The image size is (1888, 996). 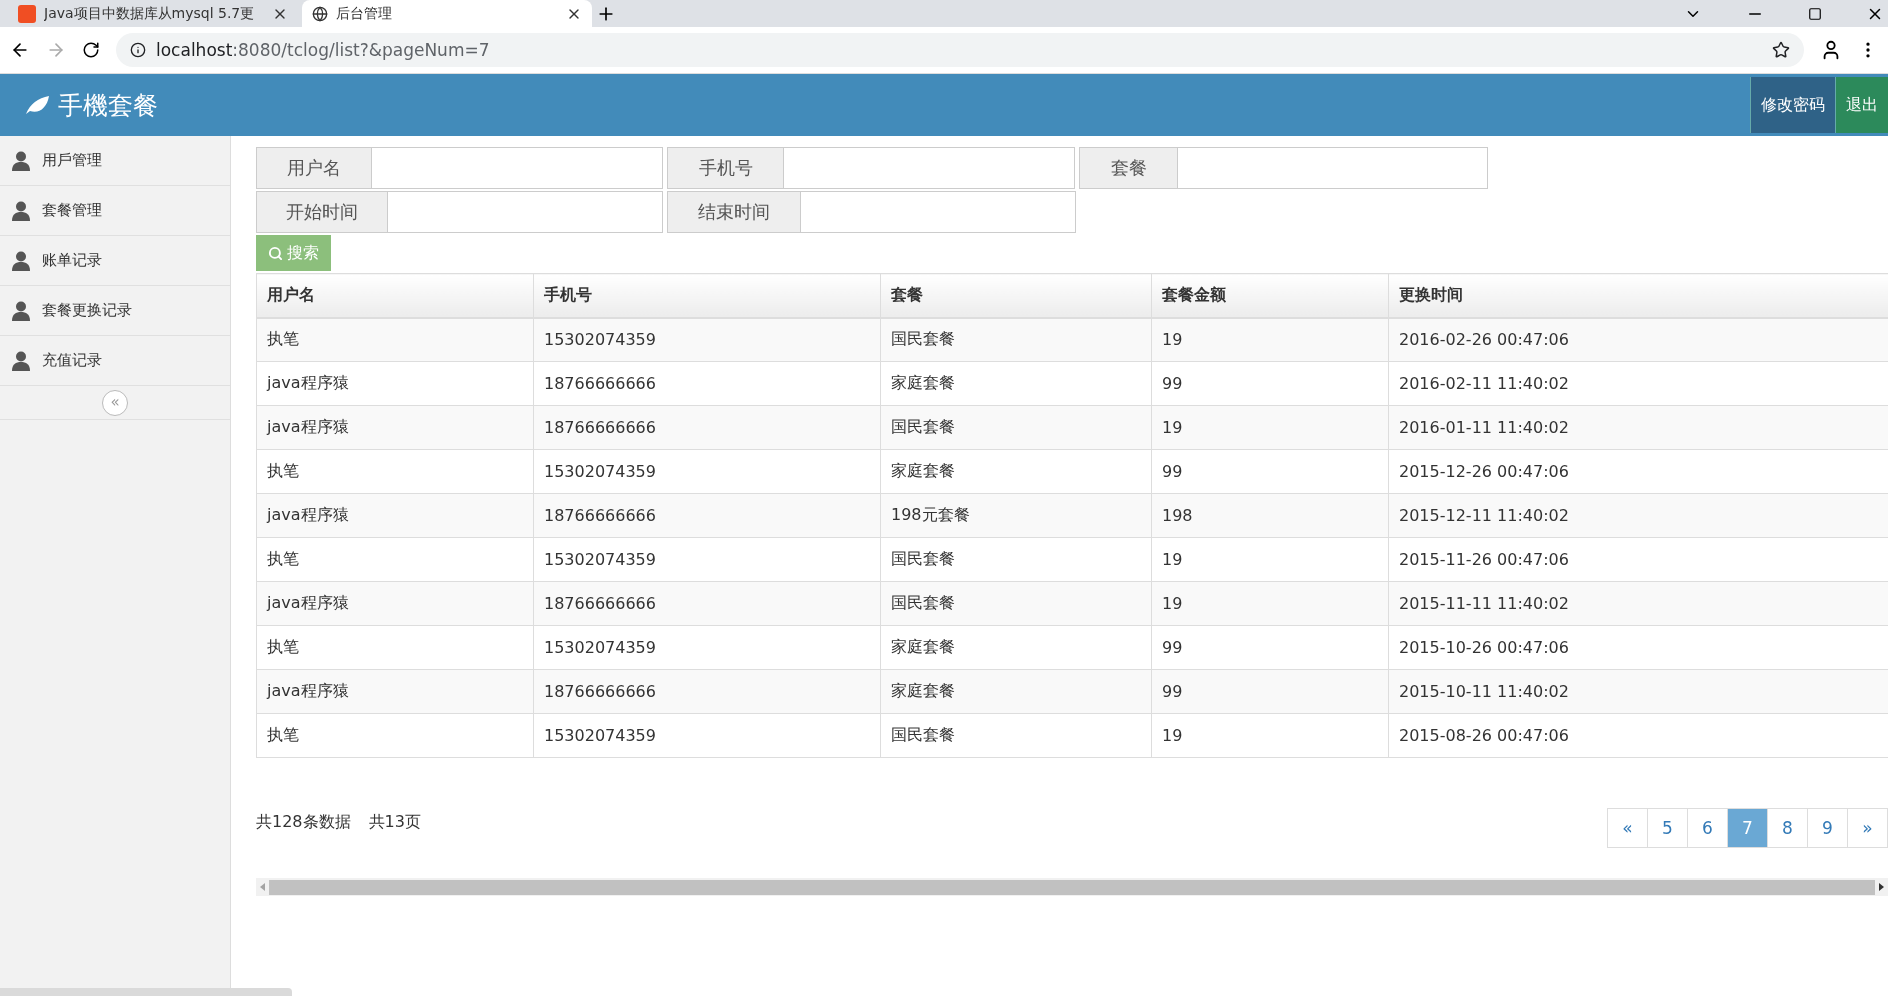 What do you see at coordinates (1270, 515) in the screenshot?
I see `table-cell: 198` at bounding box center [1270, 515].